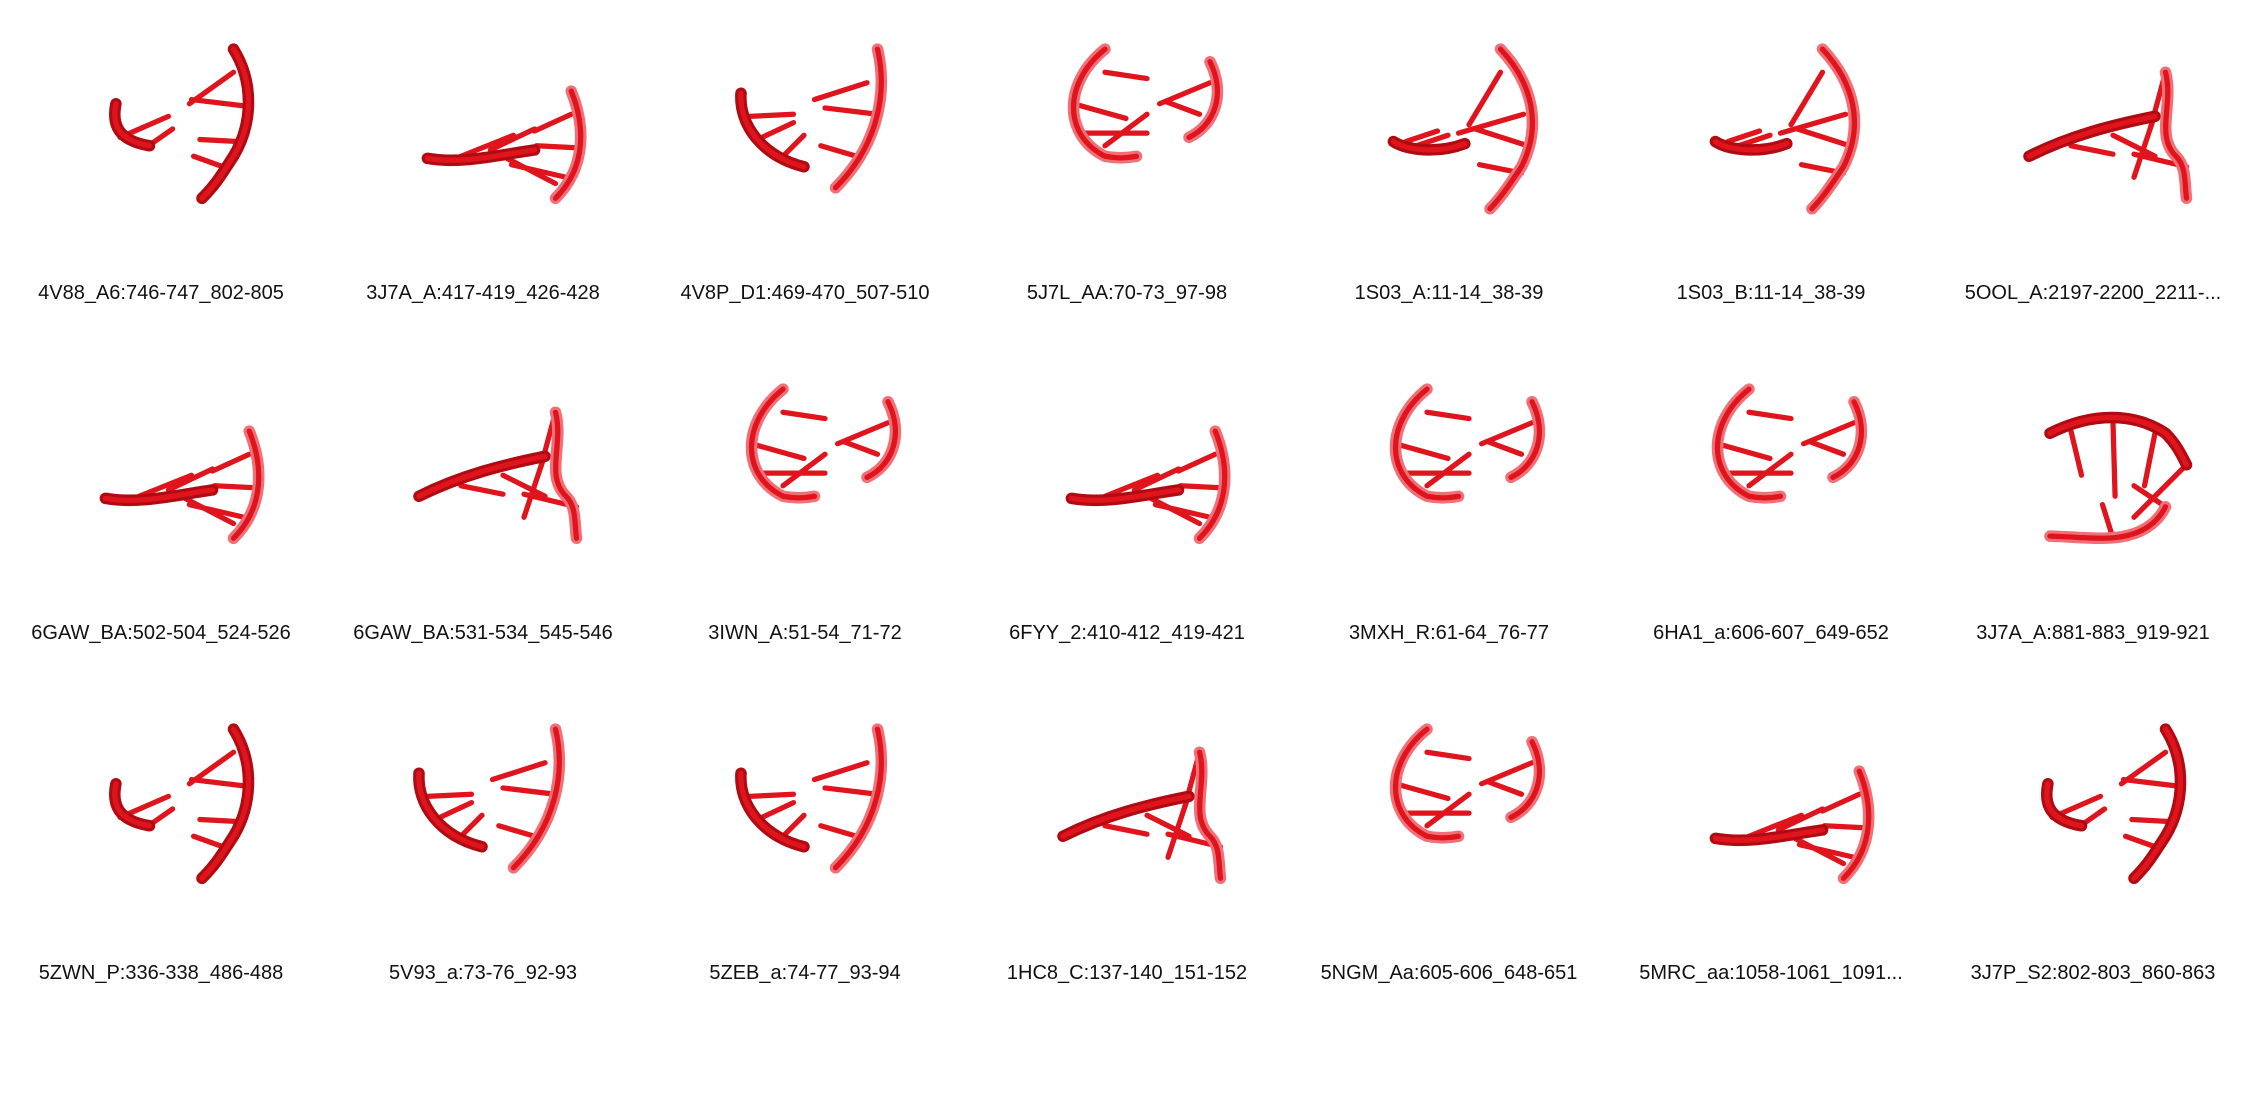 The height and width of the screenshot is (1100, 2260). What do you see at coordinates (2093, 973) in the screenshot?
I see `structure-label: 3J7P_S2:802-803_860-863` at bounding box center [2093, 973].